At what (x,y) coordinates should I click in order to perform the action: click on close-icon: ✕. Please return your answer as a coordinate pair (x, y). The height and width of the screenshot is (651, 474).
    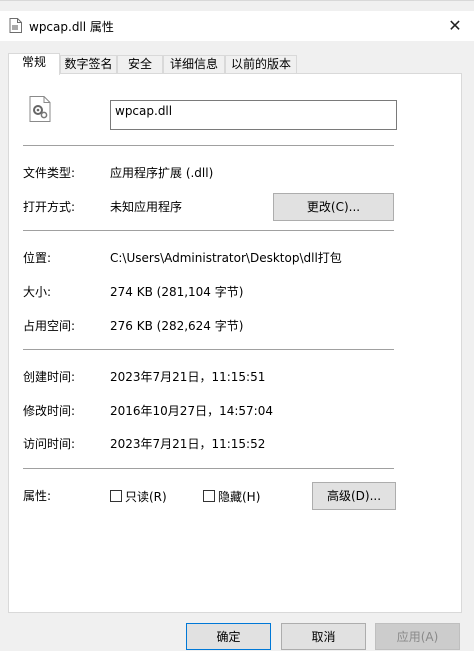
    Looking at the image, I should click on (455, 26).